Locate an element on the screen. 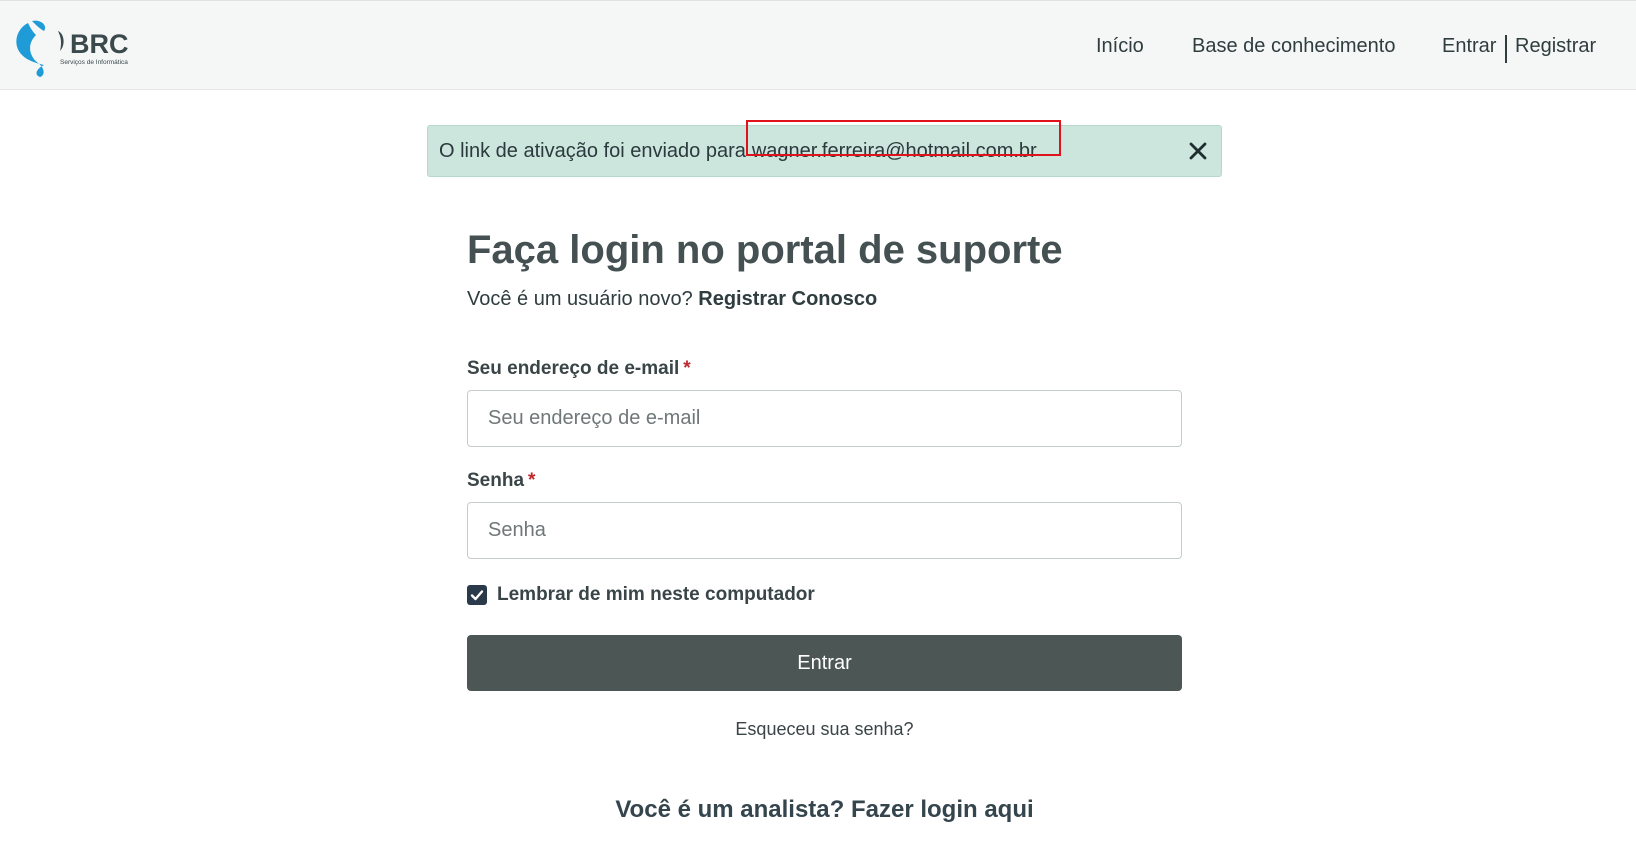 This screenshot has height=850, width=1636. nav-divider is located at coordinates (1506, 49).